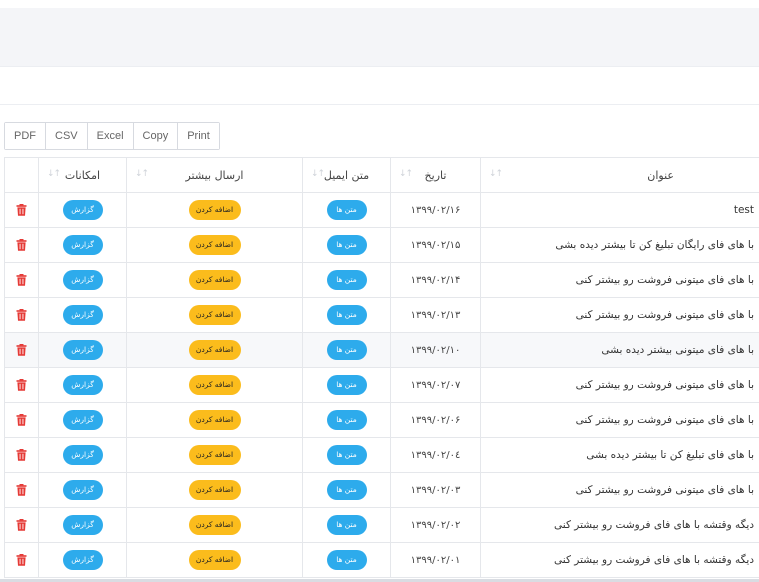 The width and height of the screenshot is (759, 582). I want to click on date-cell: ۱۳۹۹/۰۲/۰٤, so click(435, 455).